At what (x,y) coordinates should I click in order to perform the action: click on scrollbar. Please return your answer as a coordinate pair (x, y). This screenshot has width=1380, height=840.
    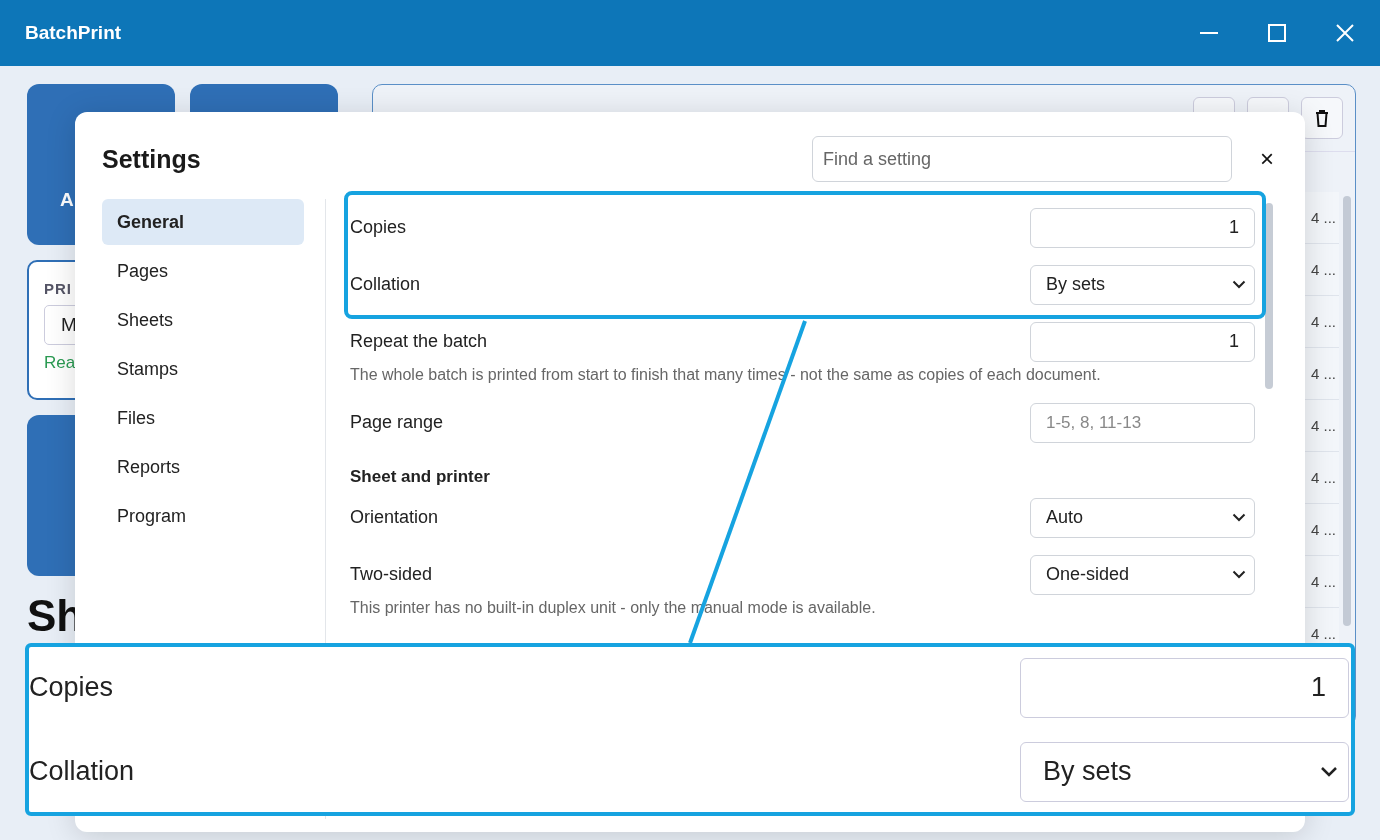
    Looking at the image, I should click on (1347, 411).